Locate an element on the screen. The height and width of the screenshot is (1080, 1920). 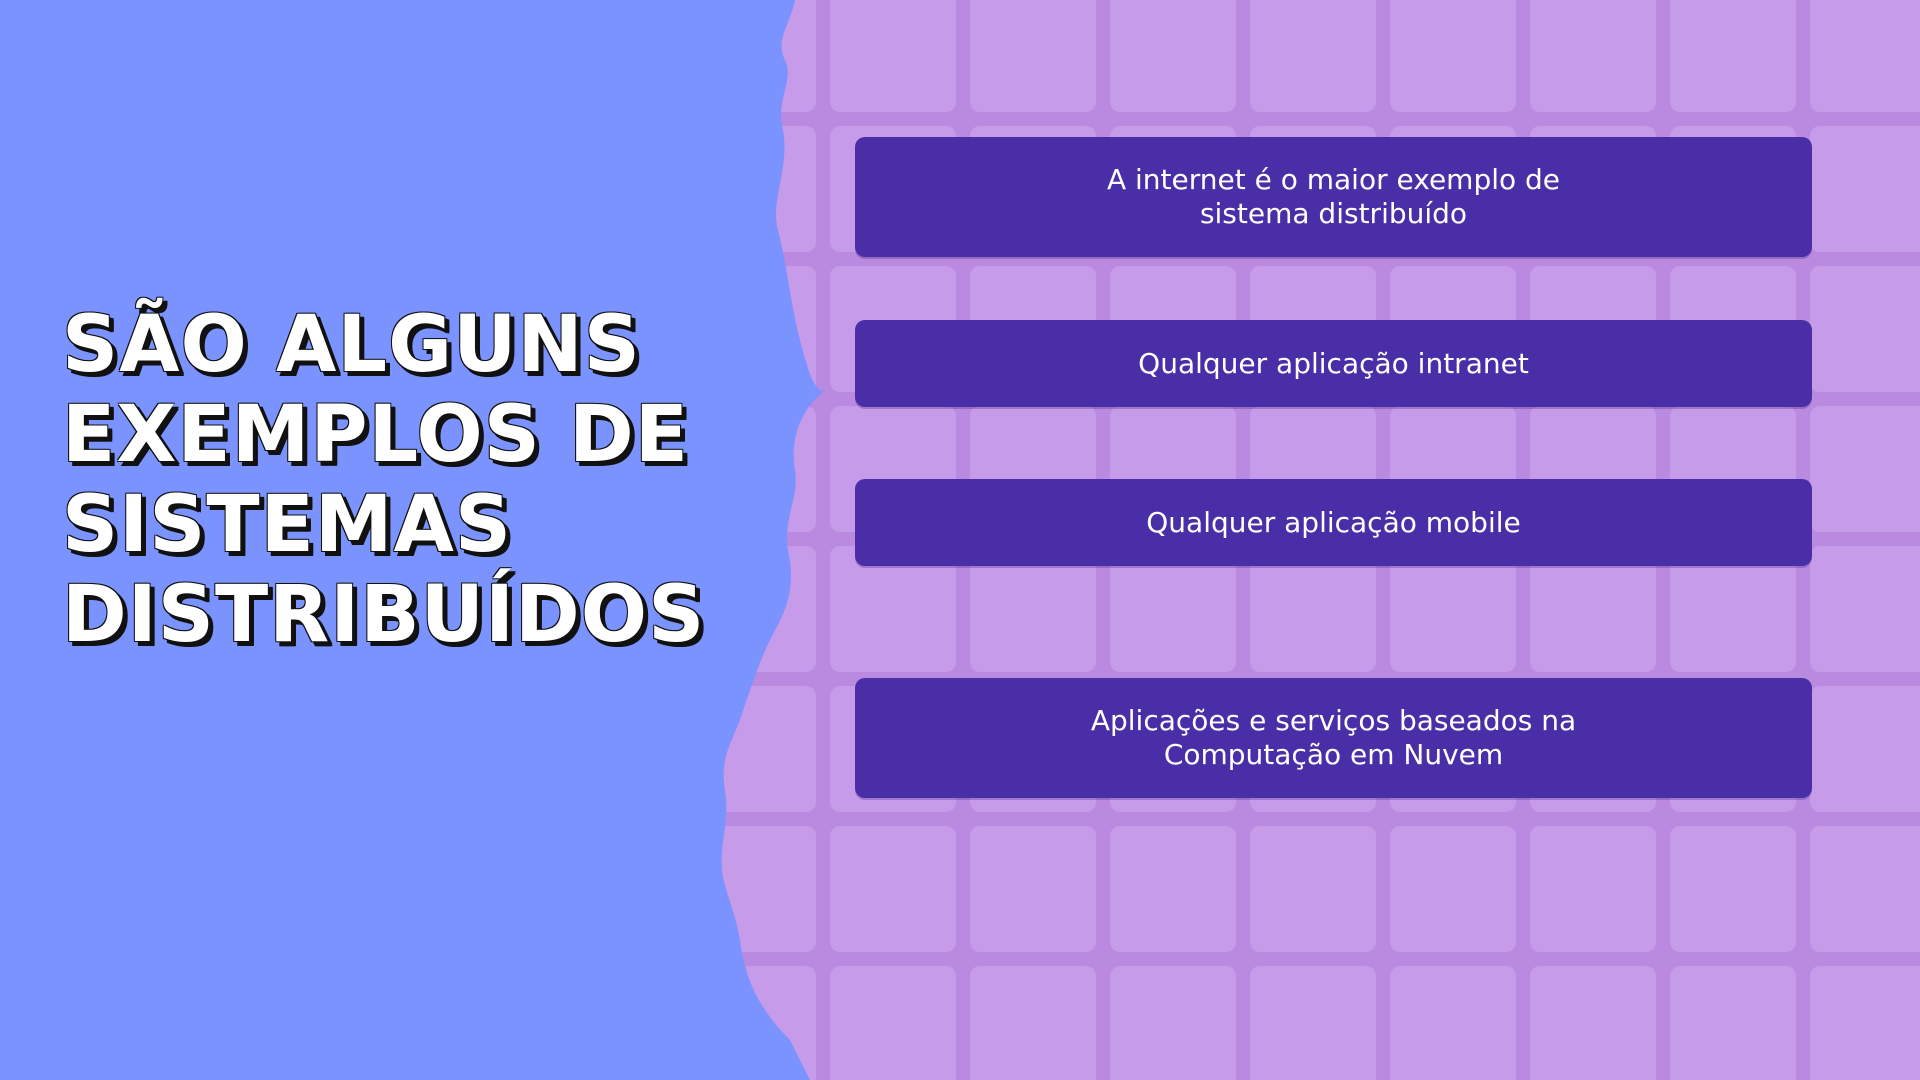
title-line-3: sistemas is located at coordinates (287, 525).